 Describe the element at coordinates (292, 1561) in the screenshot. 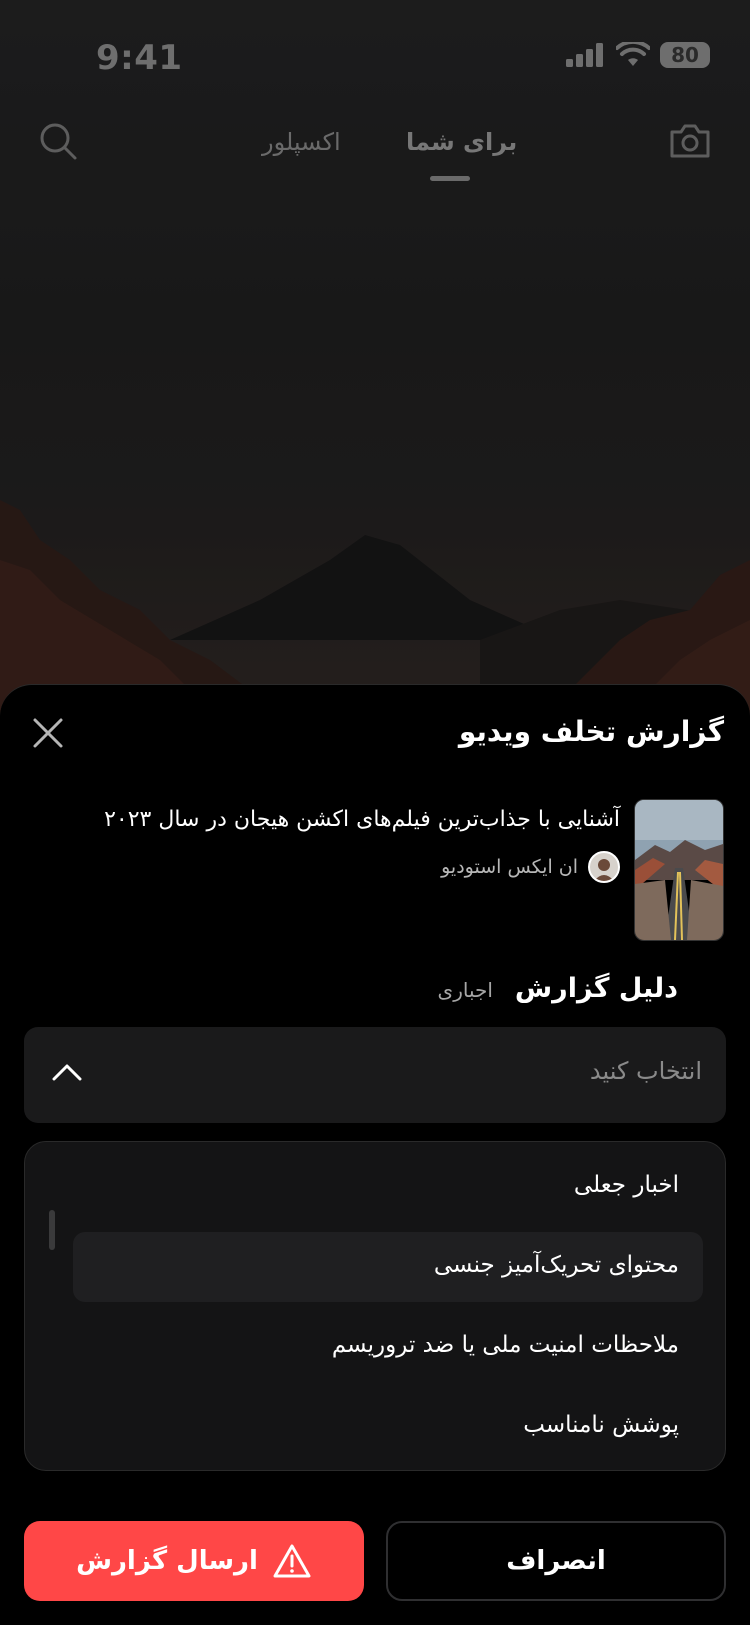

I see `warning-icon` at that location.